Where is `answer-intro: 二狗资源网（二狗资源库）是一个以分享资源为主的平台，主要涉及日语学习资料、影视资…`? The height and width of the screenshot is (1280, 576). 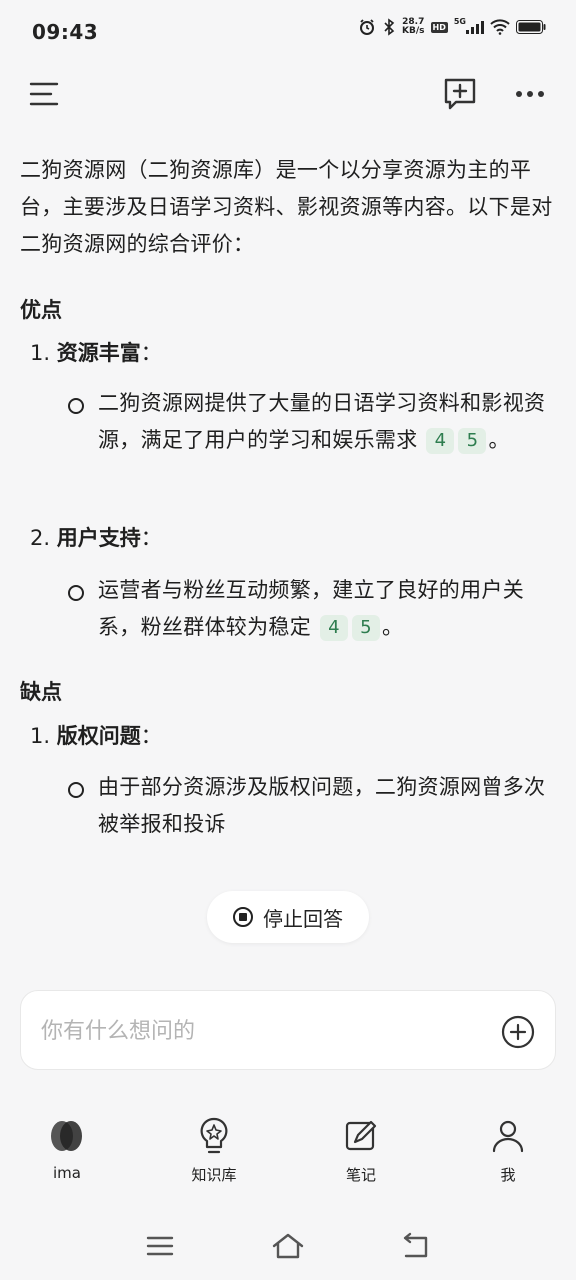 answer-intro: 二狗资源网（二狗资源库）是一个以分享资源为主的平台，主要涉及日语学习资料、影视资… is located at coordinates (286, 207).